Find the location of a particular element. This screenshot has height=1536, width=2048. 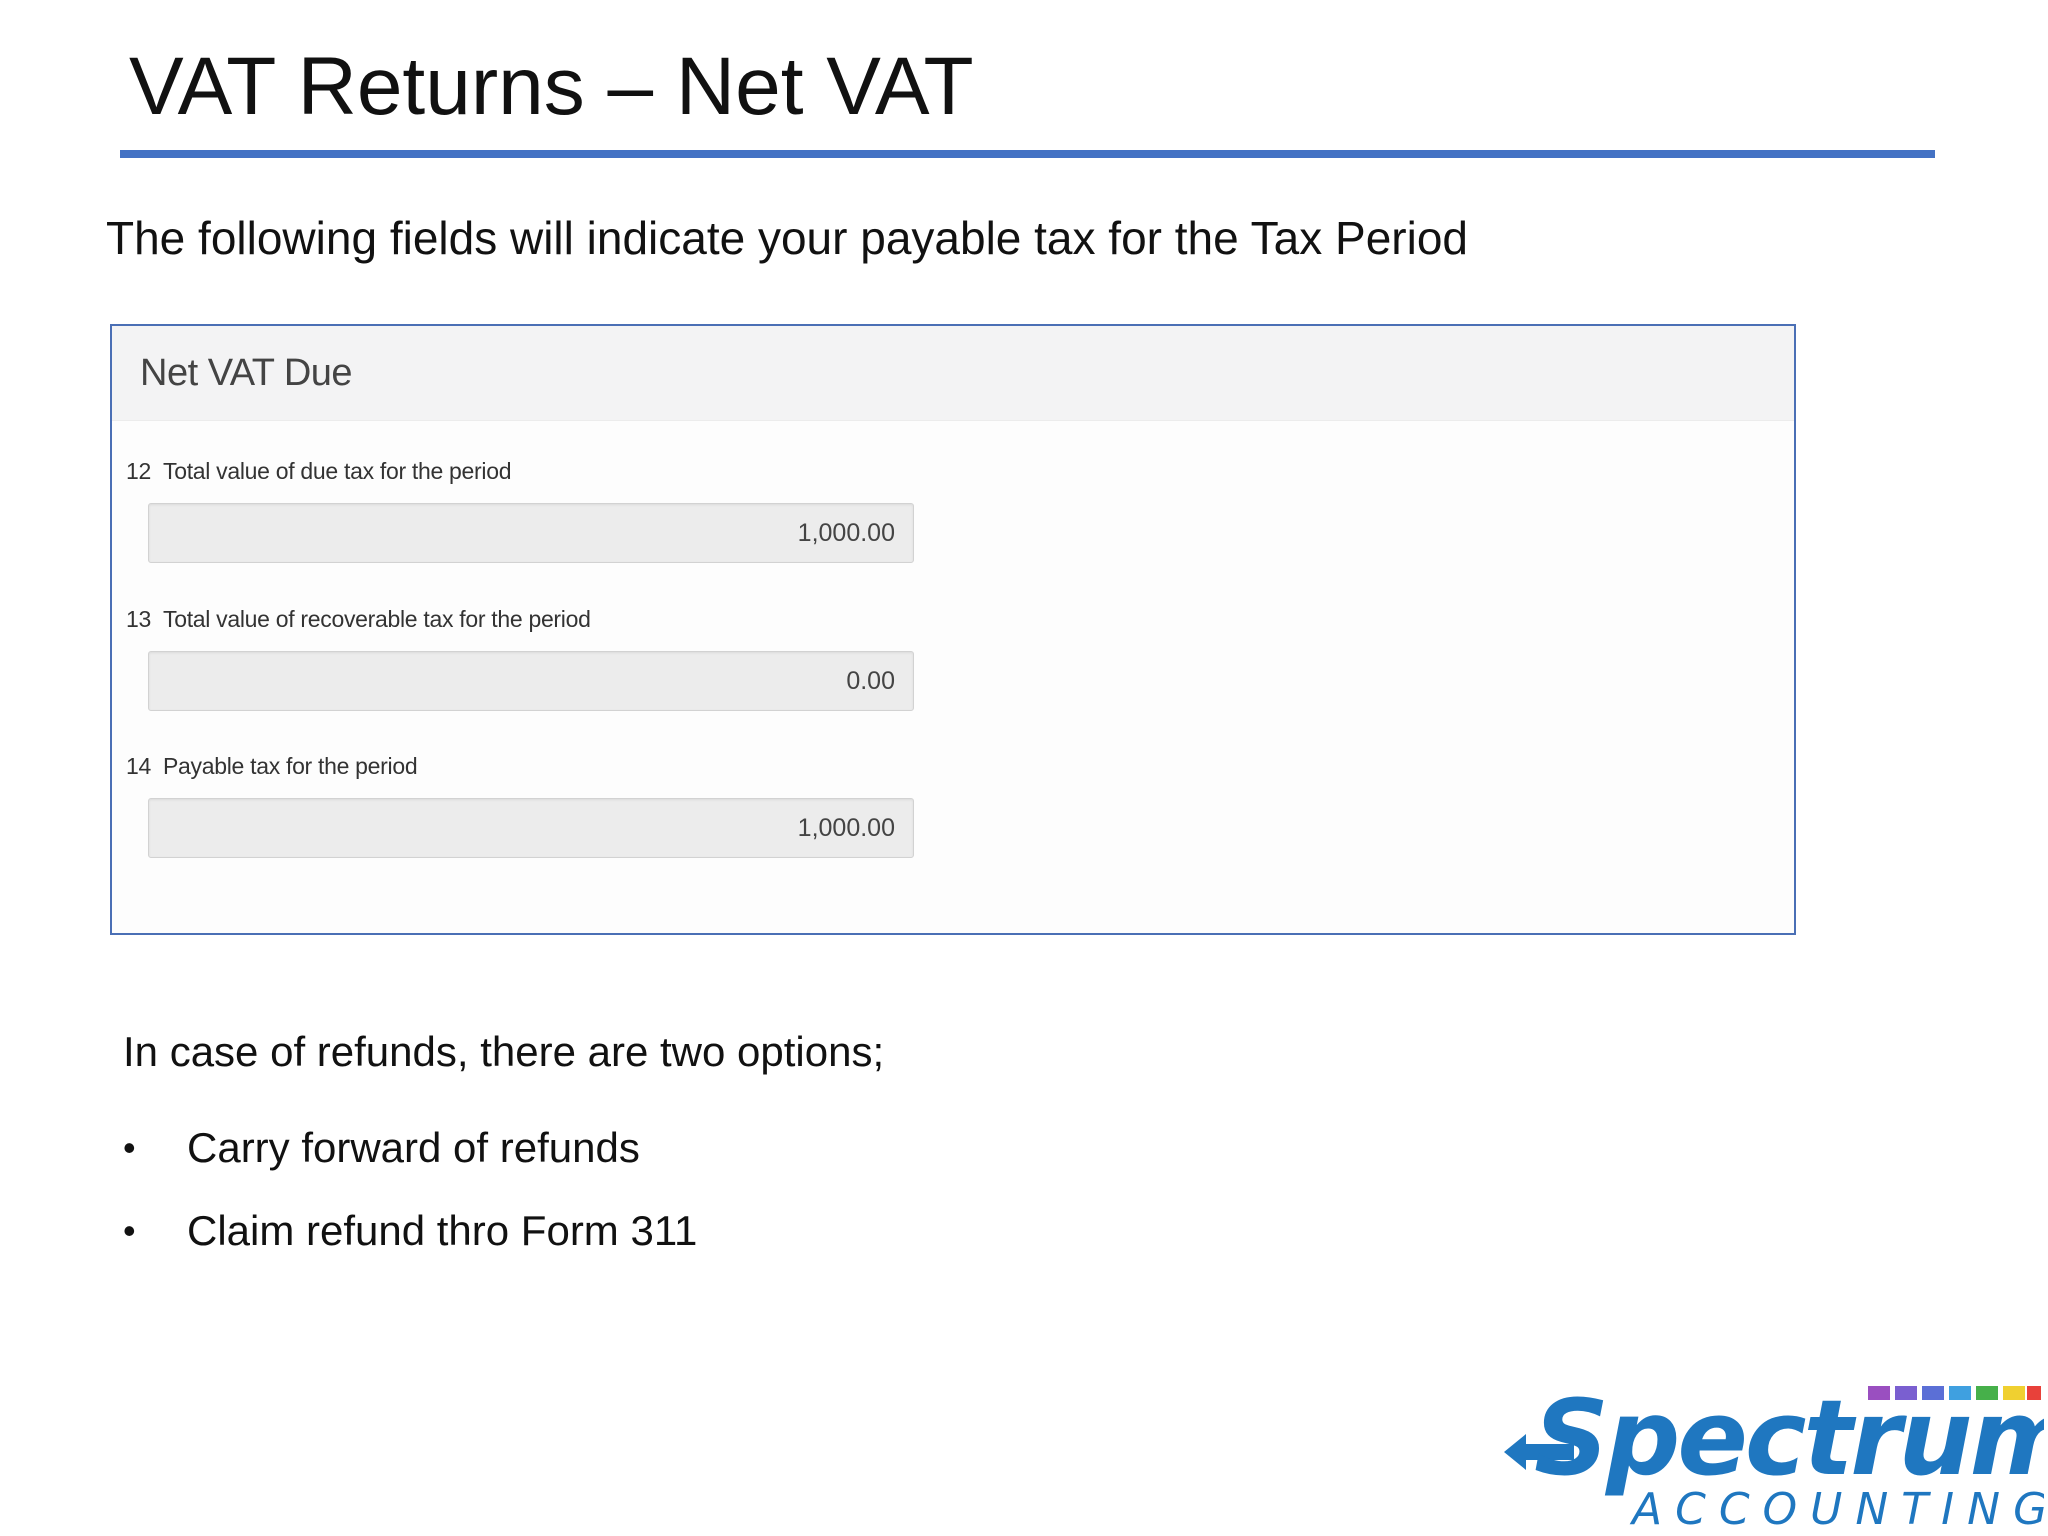

field-number: 12 is located at coordinates (138, 471).